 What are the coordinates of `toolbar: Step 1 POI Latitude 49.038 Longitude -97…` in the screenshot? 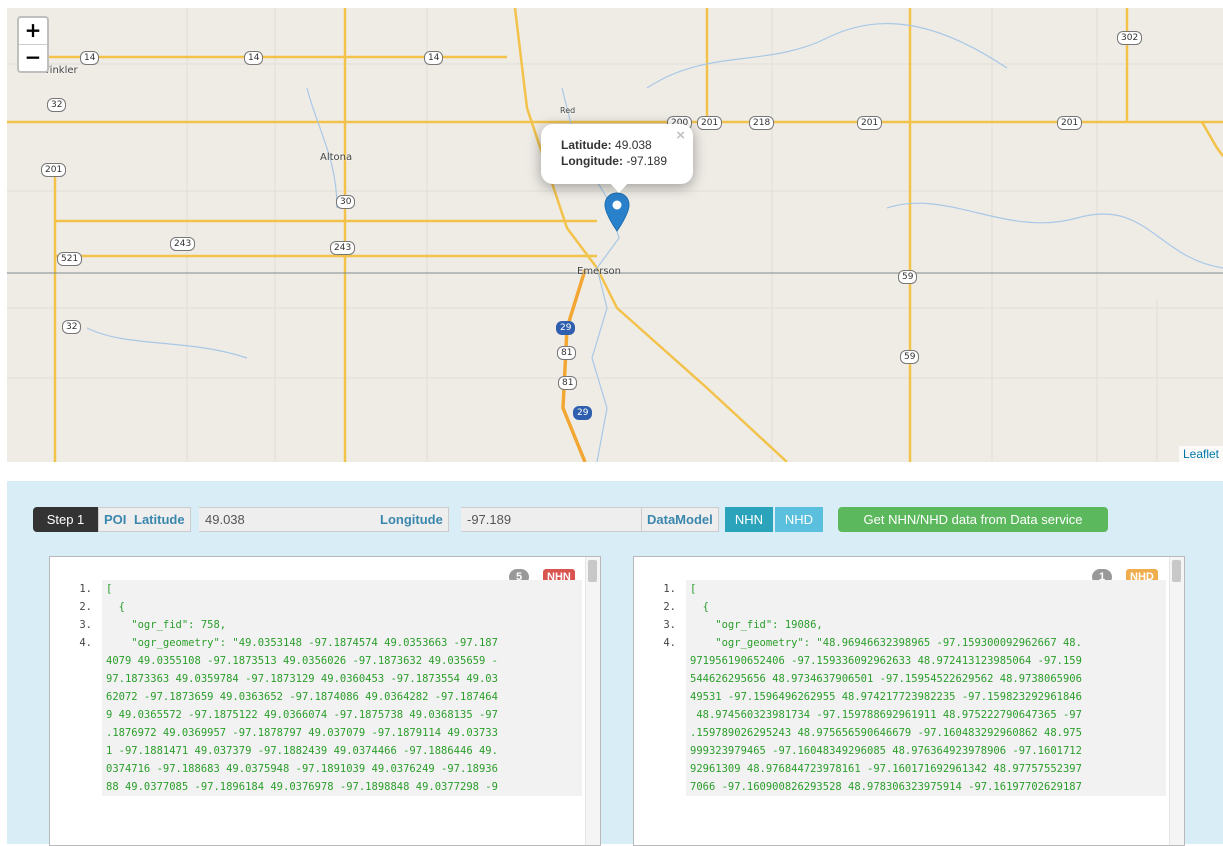 It's located at (577, 519).